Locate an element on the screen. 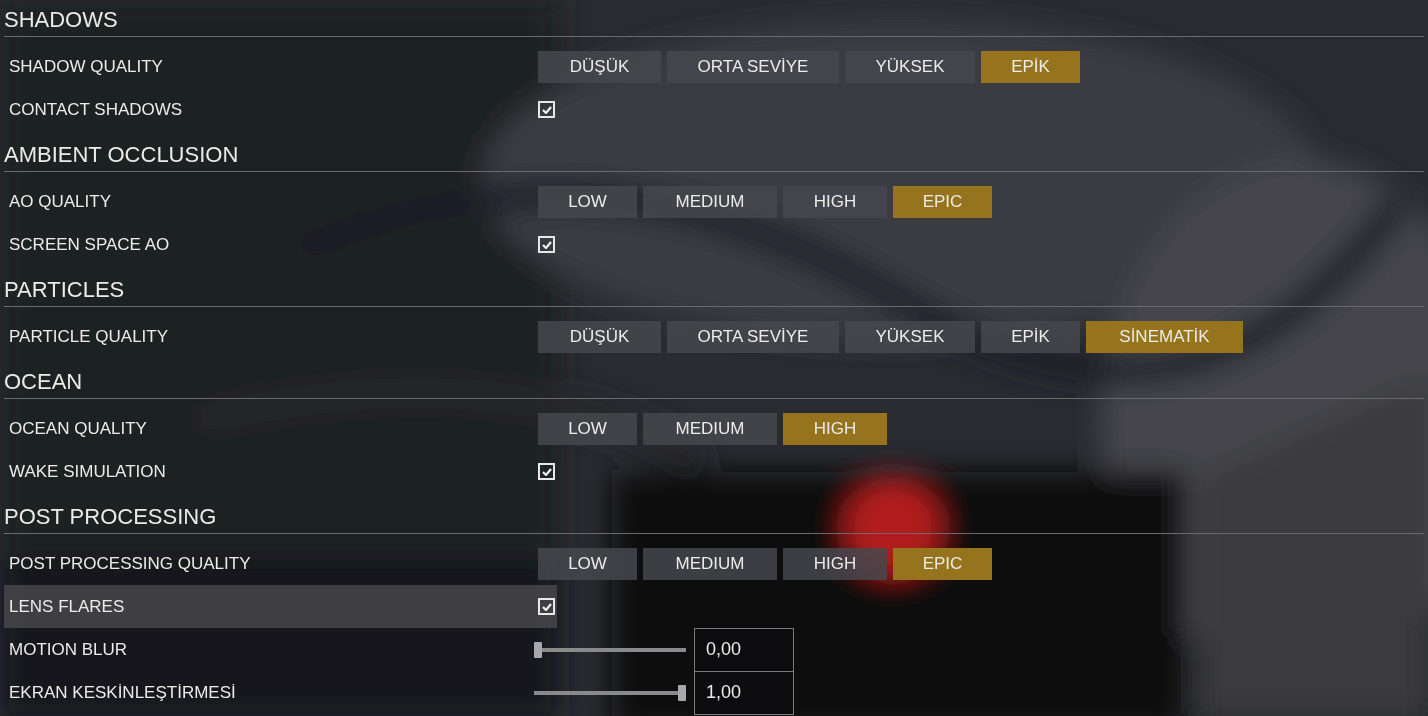 The image size is (1428, 716). value-field: 0,00 is located at coordinates (744, 649).